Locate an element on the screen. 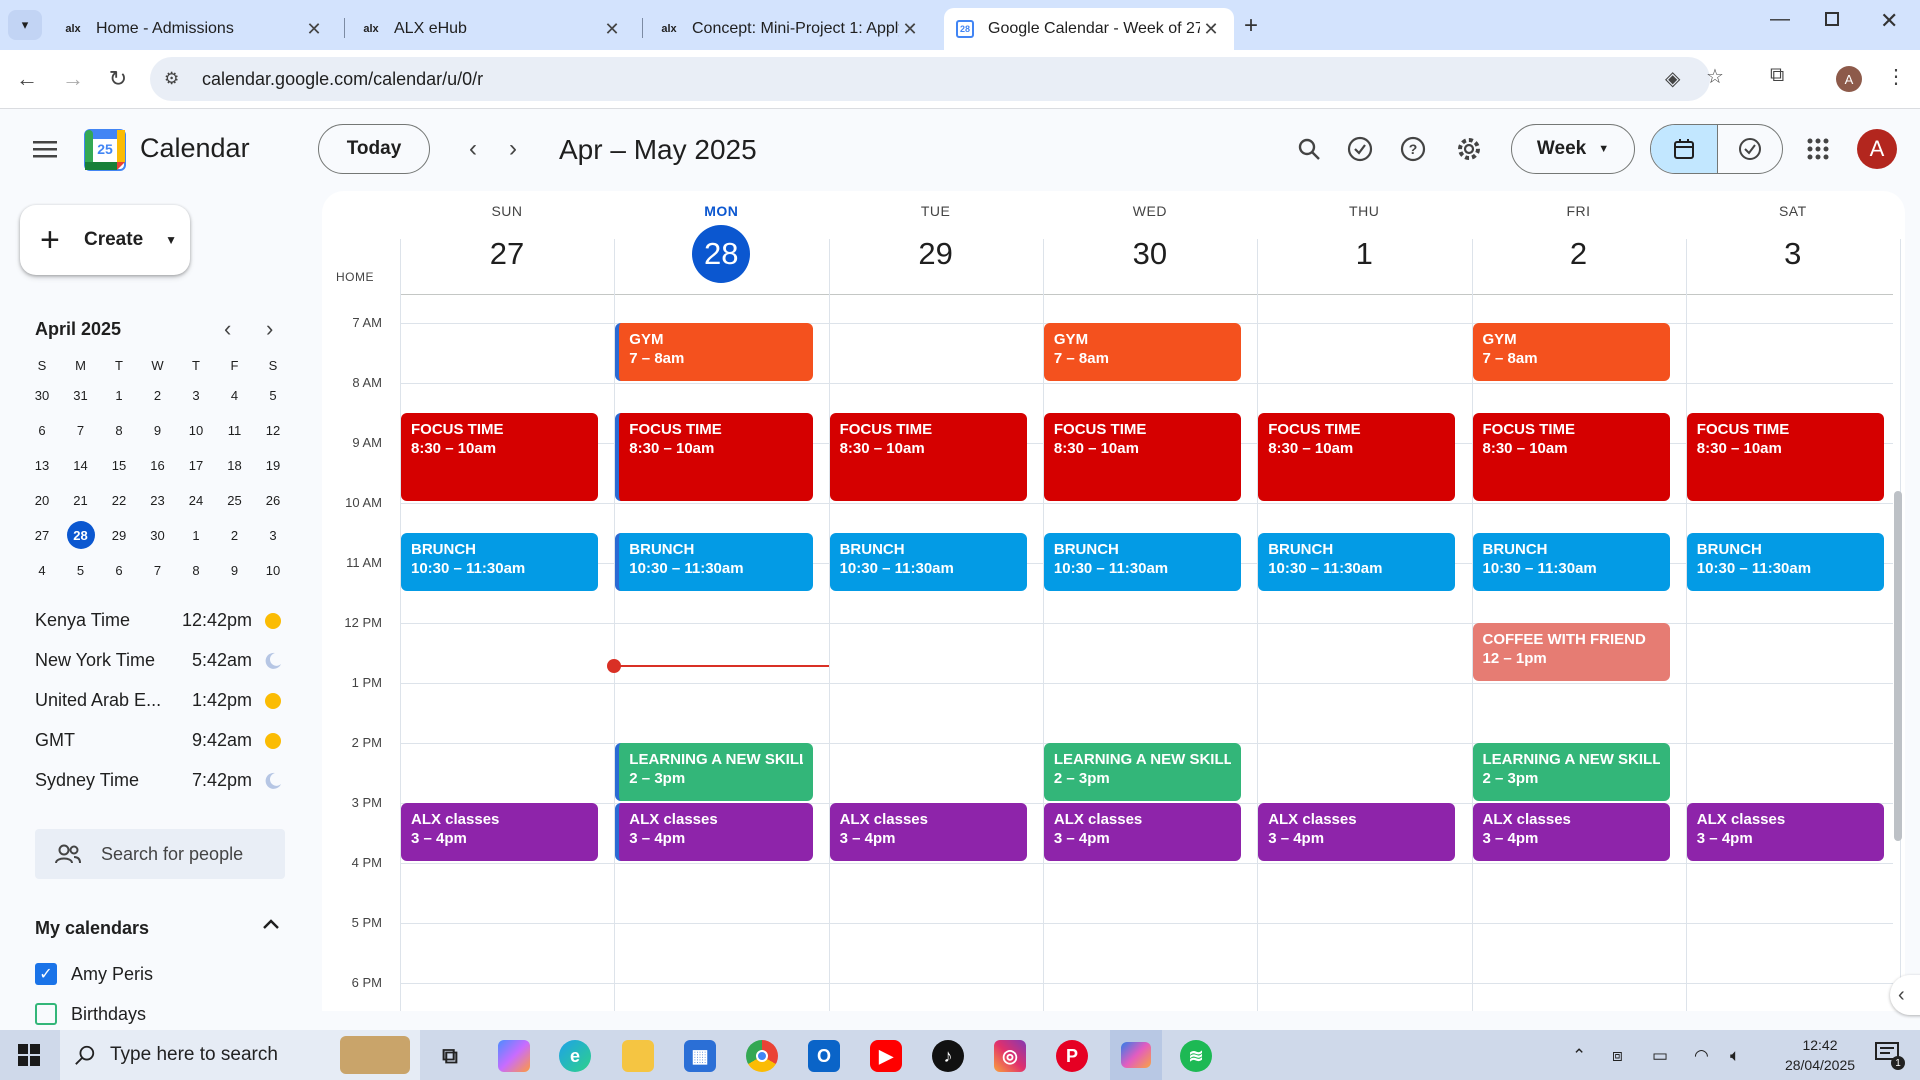 The width and height of the screenshot is (1920, 1080). mini-calendar-day: 12 is located at coordinates (273, 430).